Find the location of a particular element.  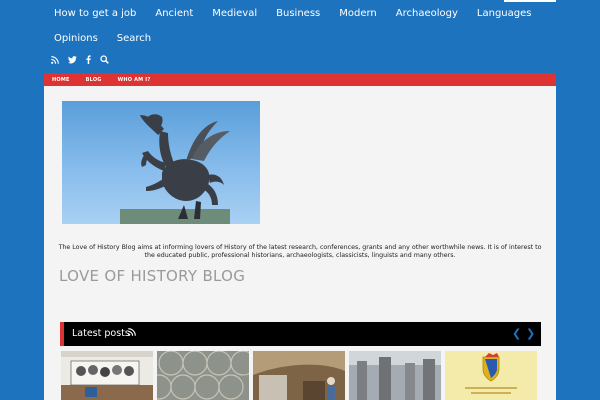

menu-home: HOME is located at coordinates (61, 80).